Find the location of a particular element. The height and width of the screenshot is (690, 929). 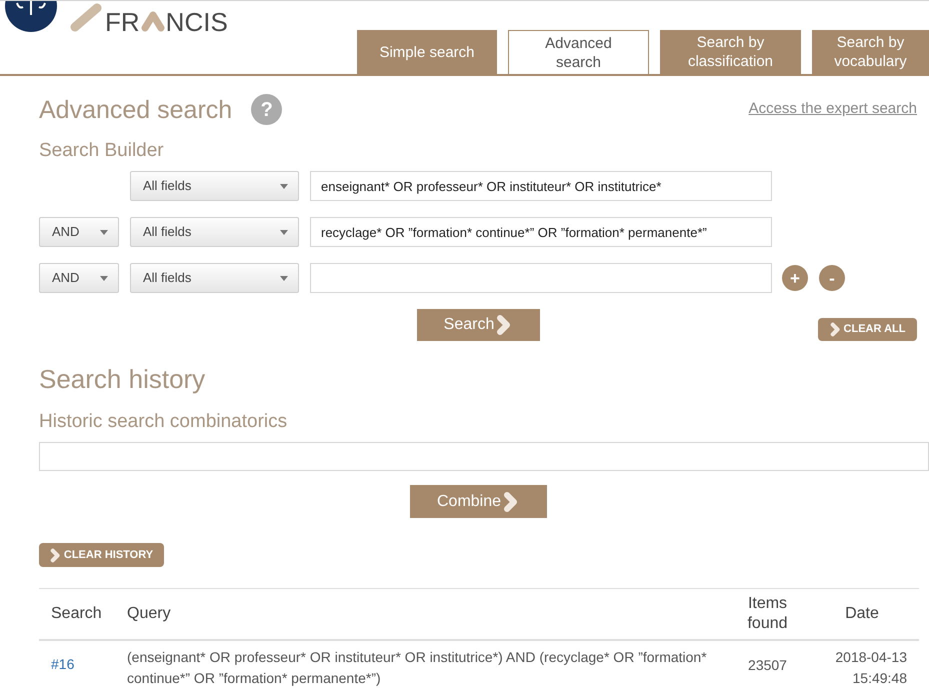

remove-row-button: - is located at coordinates (832, 278).